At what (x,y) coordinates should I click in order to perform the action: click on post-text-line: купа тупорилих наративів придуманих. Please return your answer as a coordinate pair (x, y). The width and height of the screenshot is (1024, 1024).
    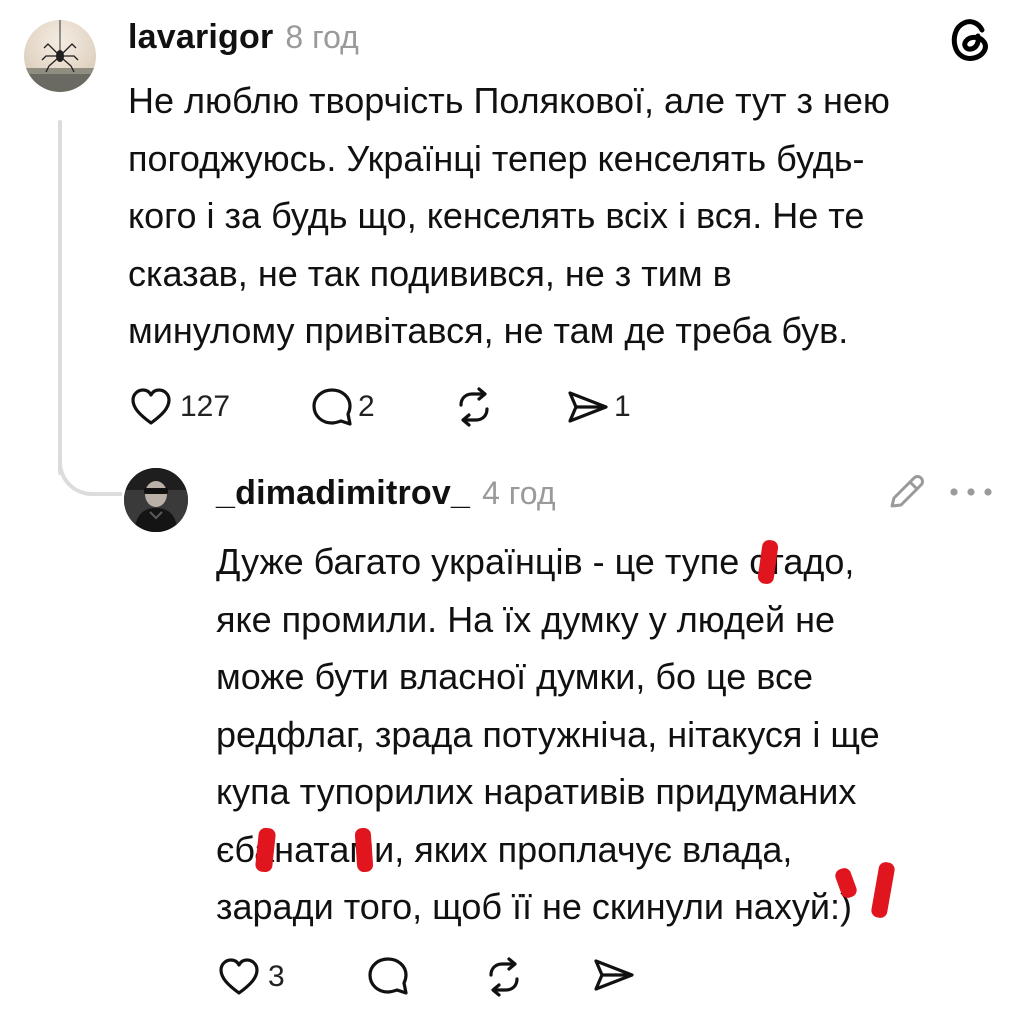
    Looking at the image, I should click on (536, 791).